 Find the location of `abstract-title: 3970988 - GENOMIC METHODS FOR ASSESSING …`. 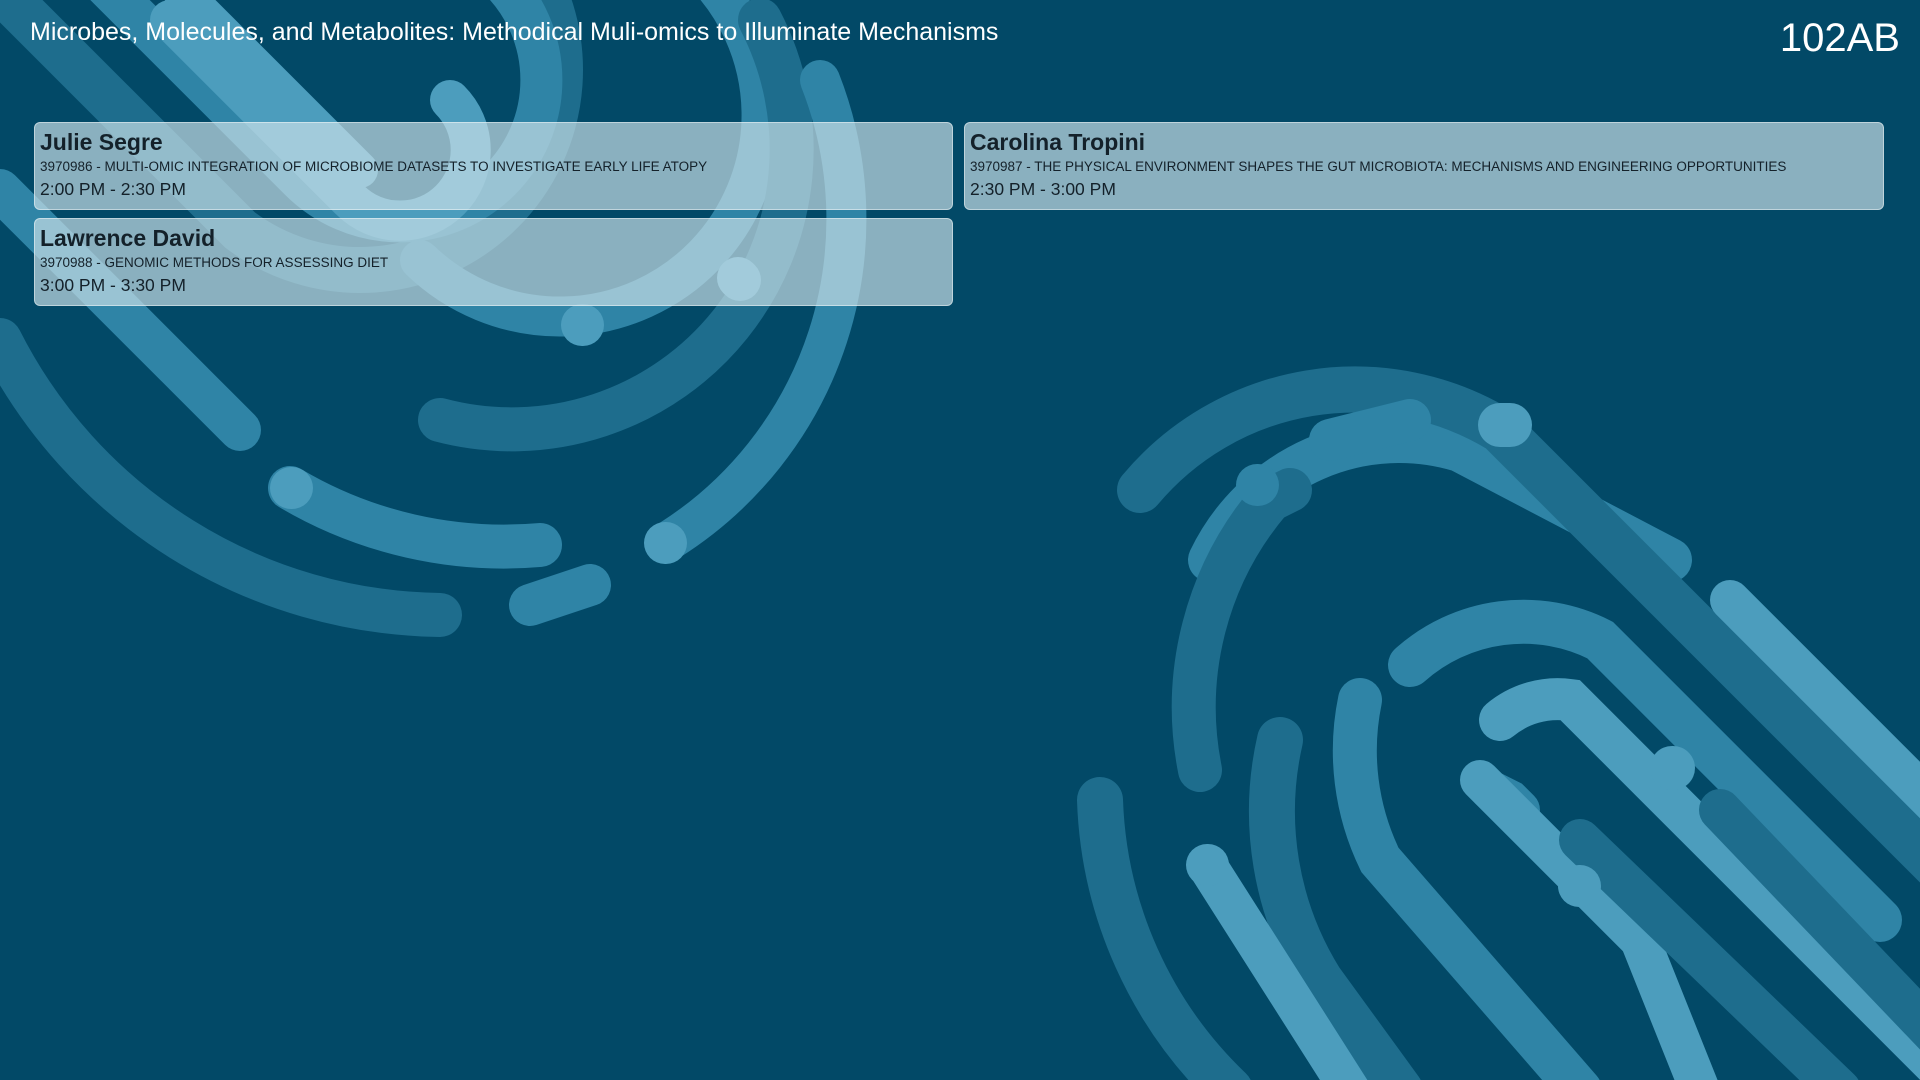

abstract-title: 3970988 - GENOMIC METHODS FOR ASSESSING … is located at coordinates (214, 262).